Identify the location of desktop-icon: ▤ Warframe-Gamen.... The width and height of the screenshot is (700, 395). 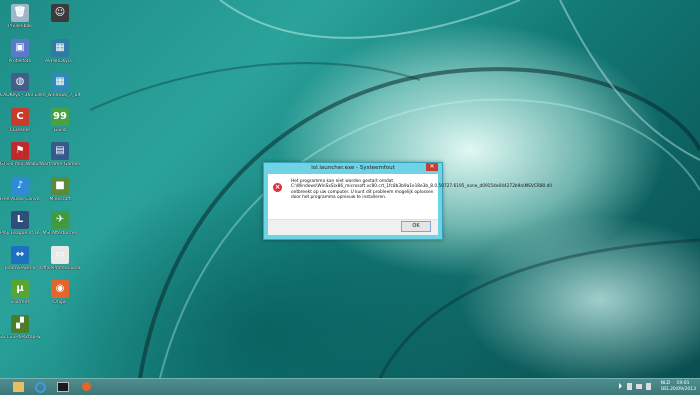
(60, 154).